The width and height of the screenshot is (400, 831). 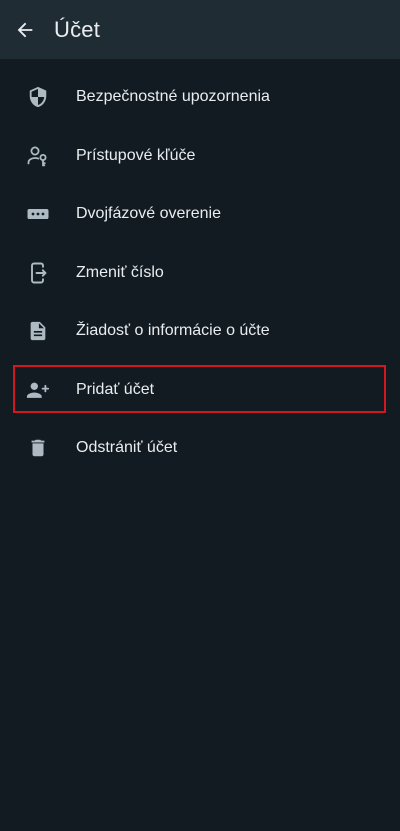 I want to click on menu-item-label: Prístupové kľúče, so click(x=136, y=155).